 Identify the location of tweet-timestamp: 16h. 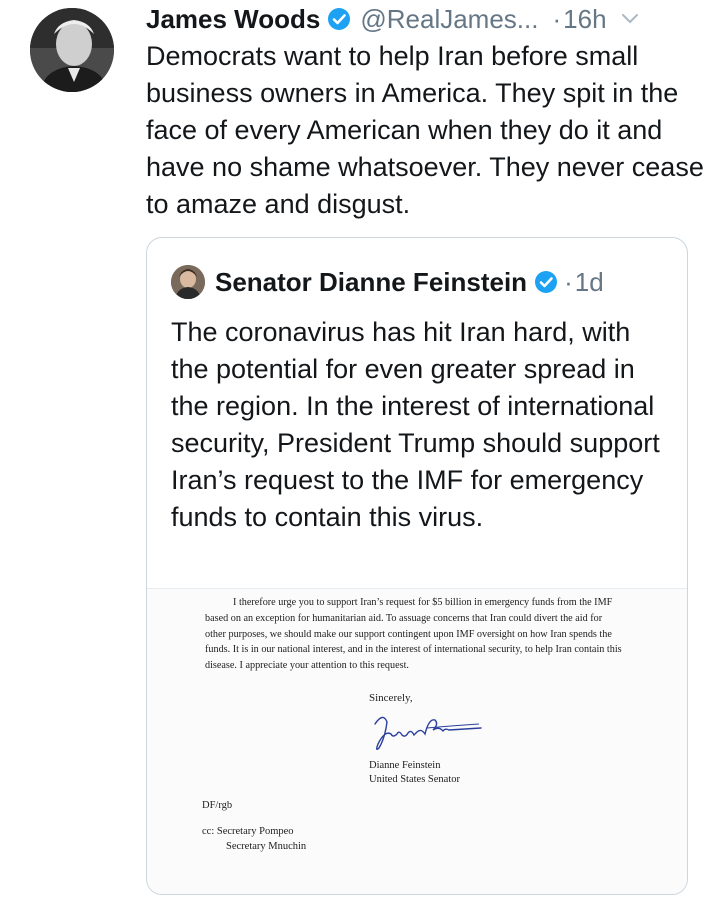
(584, 19).